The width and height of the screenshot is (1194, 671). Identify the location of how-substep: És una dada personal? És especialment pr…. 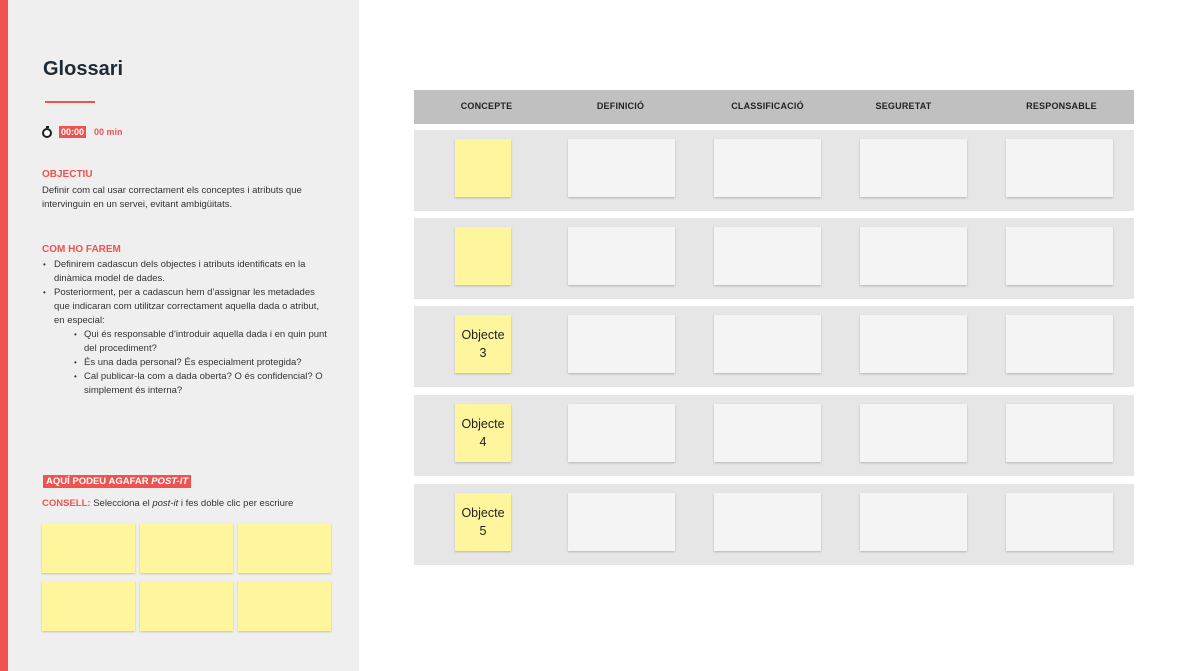
(203, 363).